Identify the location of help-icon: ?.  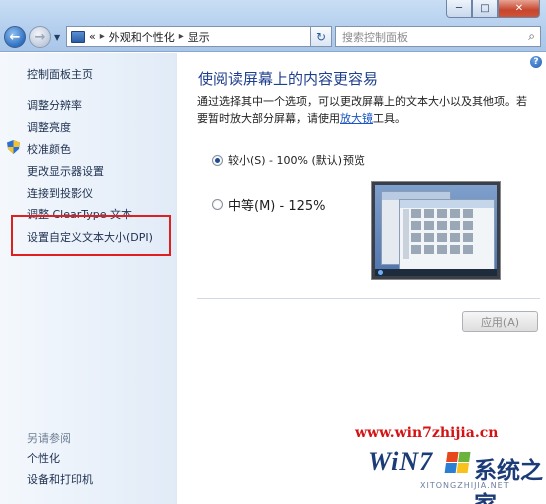
(536, 62).